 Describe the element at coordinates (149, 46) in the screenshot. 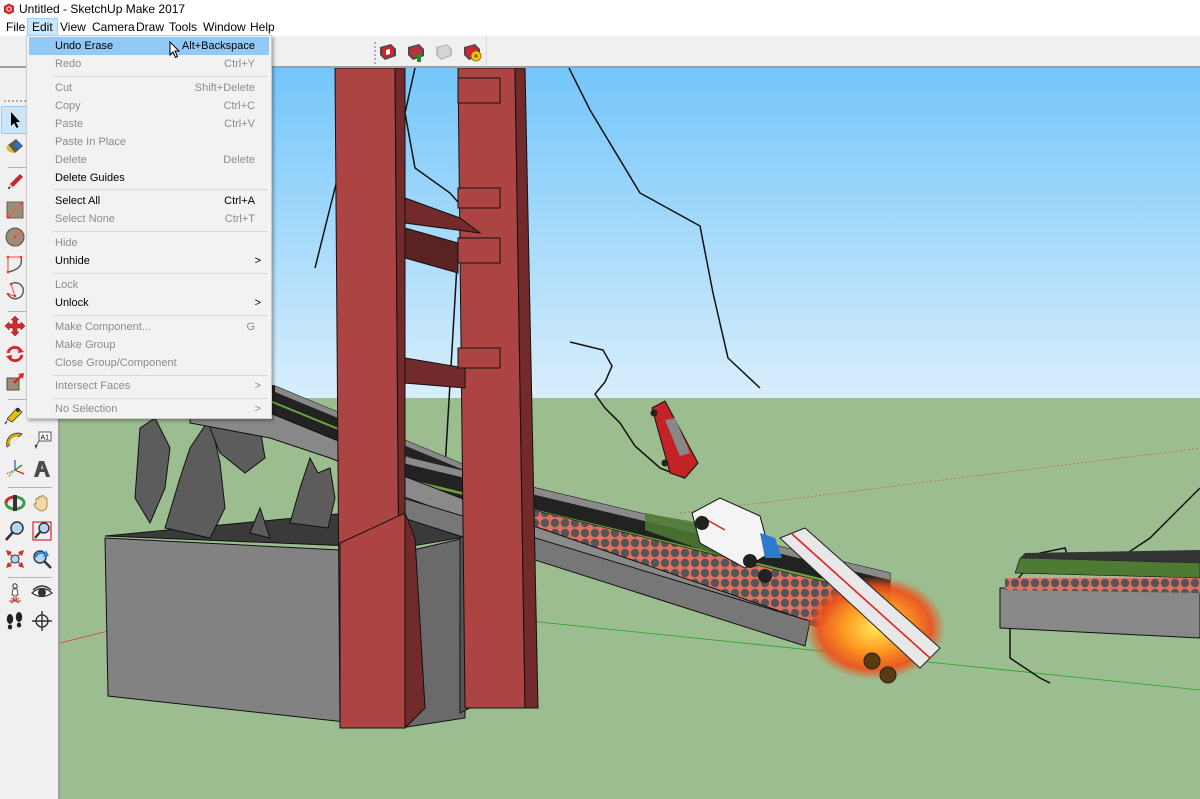

I see `menu-item-undo-erase: Undo Erase Alt+Backspace` at that location.